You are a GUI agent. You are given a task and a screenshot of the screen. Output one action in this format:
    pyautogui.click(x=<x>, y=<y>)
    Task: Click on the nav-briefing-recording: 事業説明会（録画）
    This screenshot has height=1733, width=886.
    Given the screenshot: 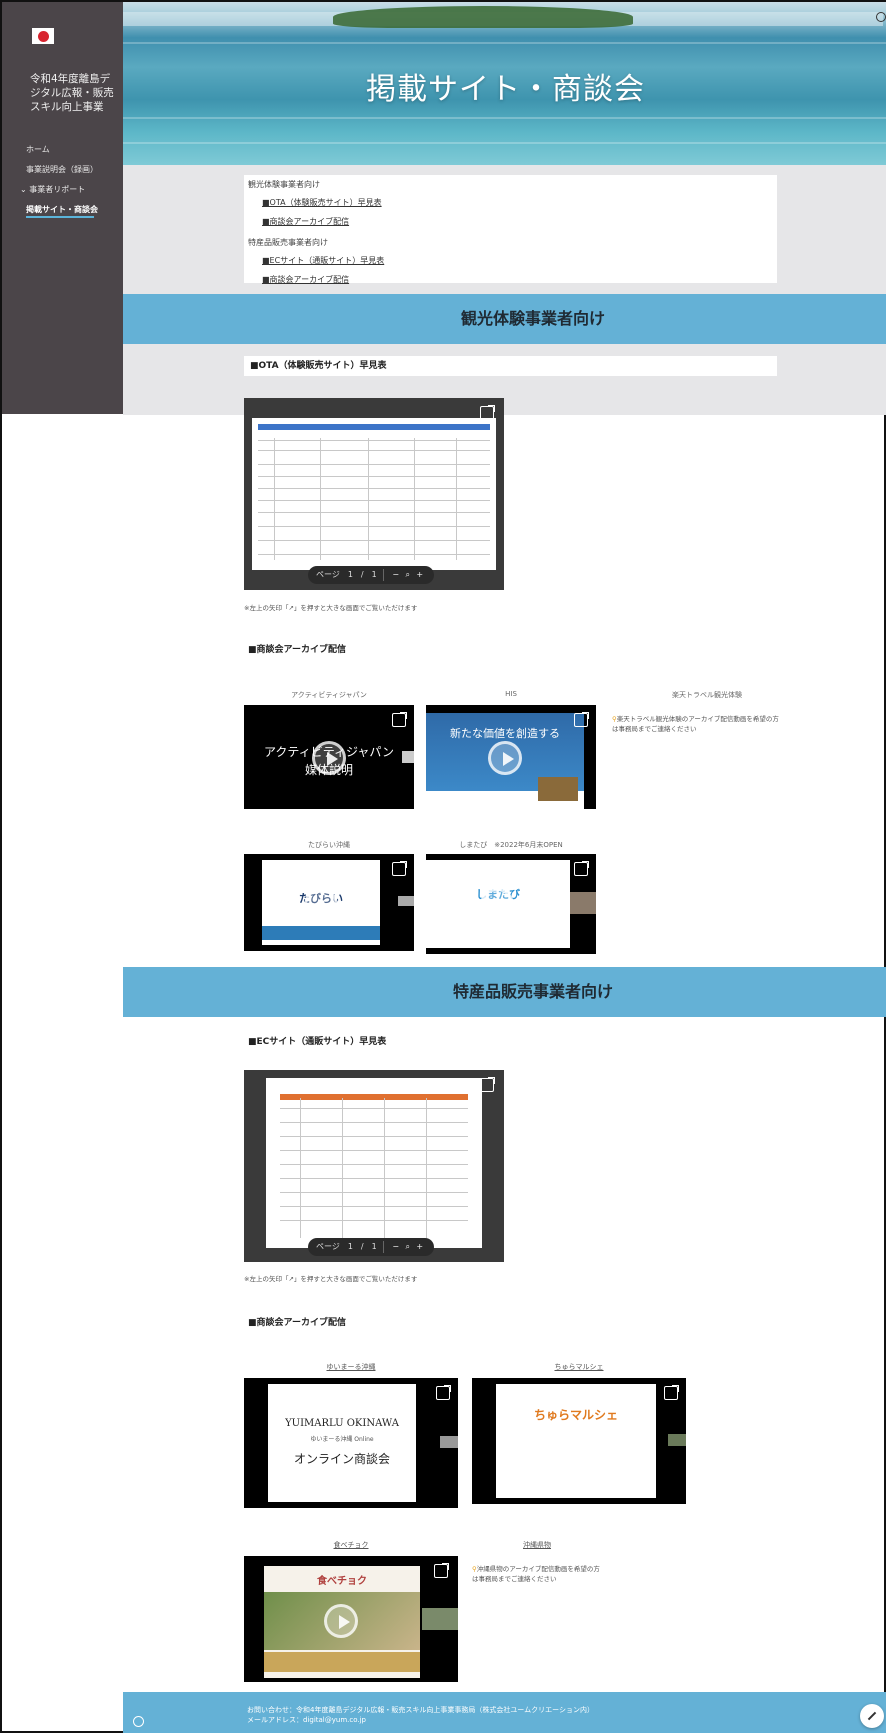 What is the action you would take?
    pyautogui.click(x=74, y=170)
    